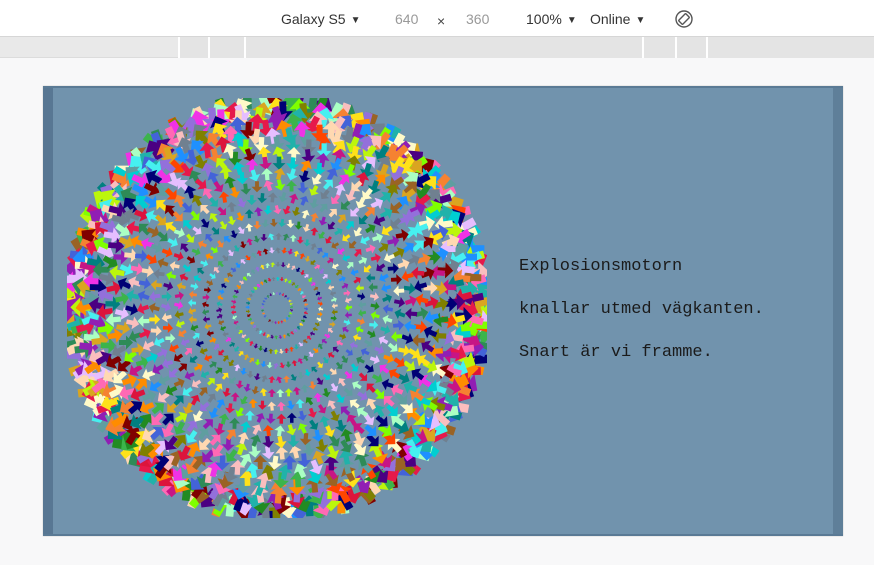 The width and height of the screenshot is (874, 565). What do you see at coordinates (355, 20) in the screenshot?
I see `caret-down-icon: ▼` at bounding box center [355, 20].